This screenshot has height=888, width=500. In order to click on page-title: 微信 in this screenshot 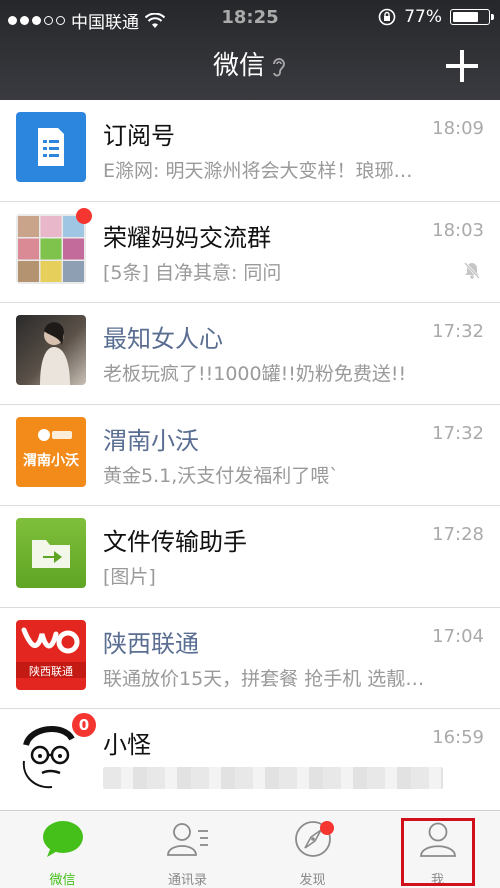, I will do `click(250, 66)`.